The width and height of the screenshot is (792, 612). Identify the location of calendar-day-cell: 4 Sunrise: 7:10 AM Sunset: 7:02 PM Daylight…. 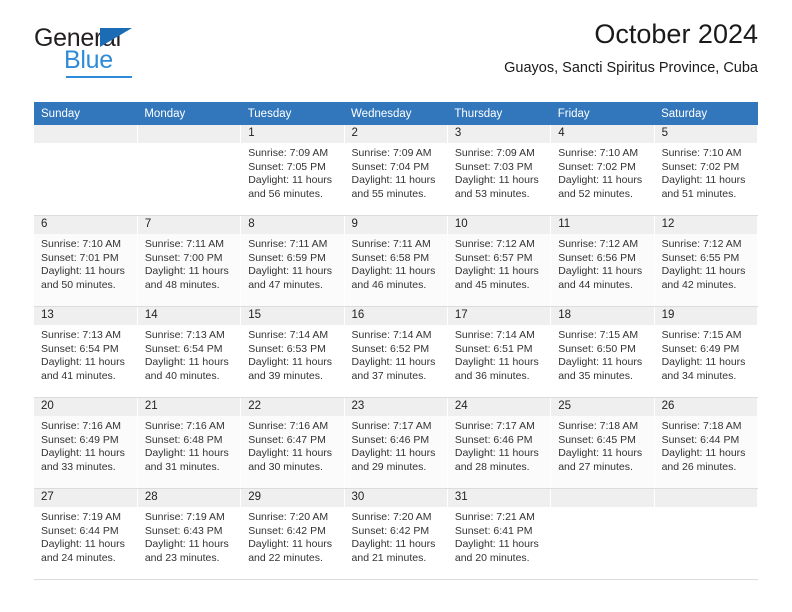
(602, 170).